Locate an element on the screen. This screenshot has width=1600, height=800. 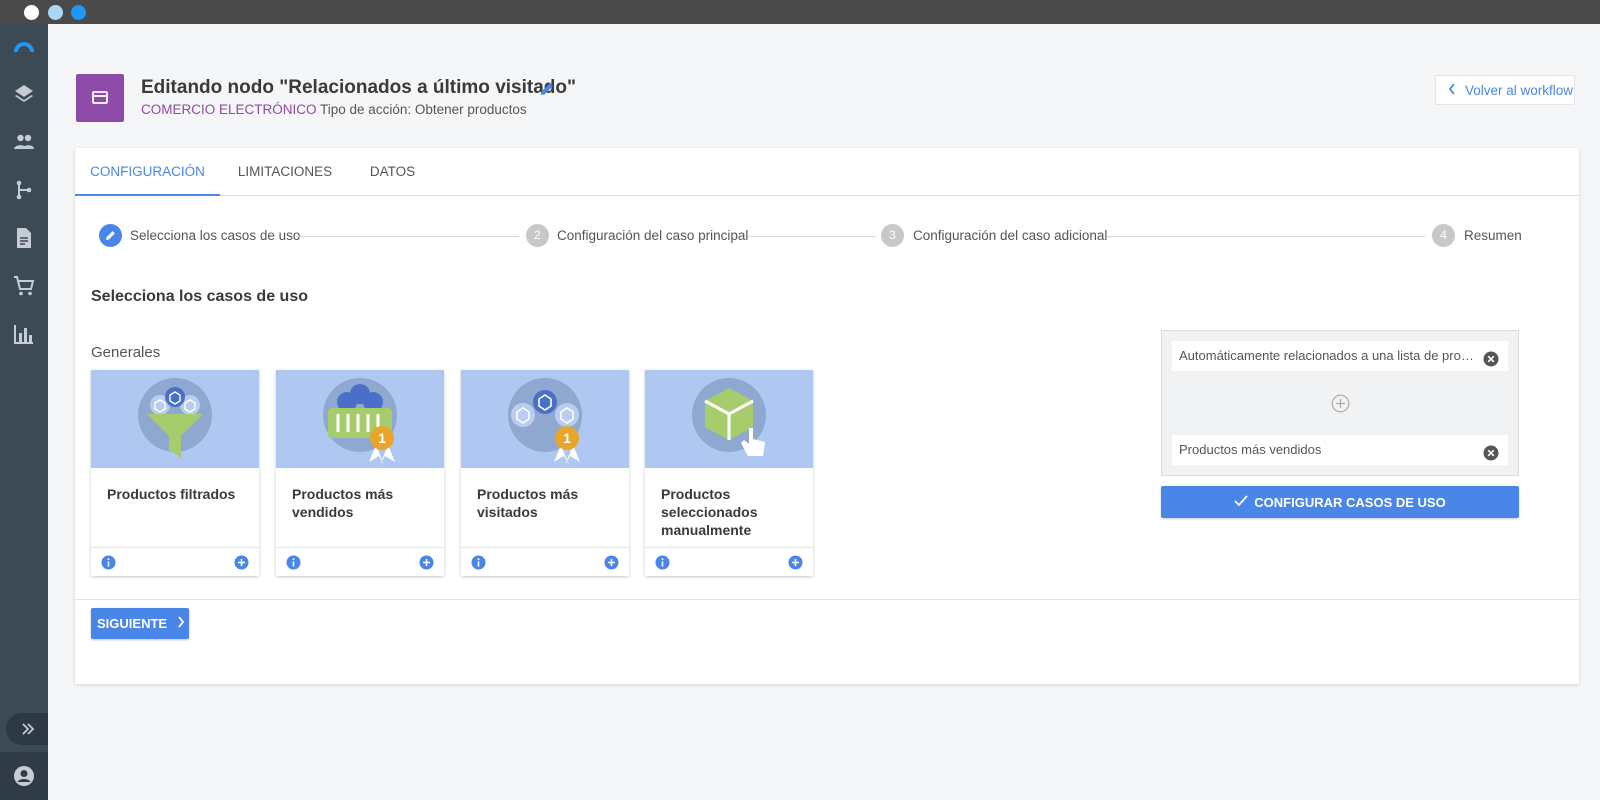
funnel-products-icon is located at coordinates (175, 419).